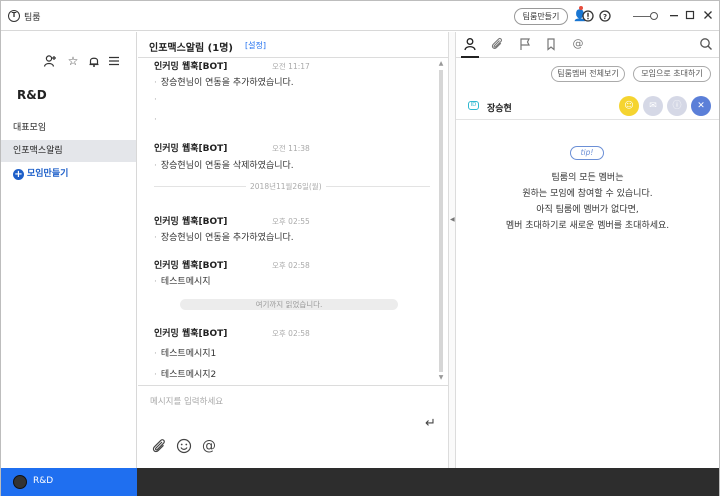 This screenshot has height=496, width=720. Describe the element at coordinates (587, 194) in the screenshot. I see `tip-line: 원하는 모임에 참여할 수 있습니다.` at that location.